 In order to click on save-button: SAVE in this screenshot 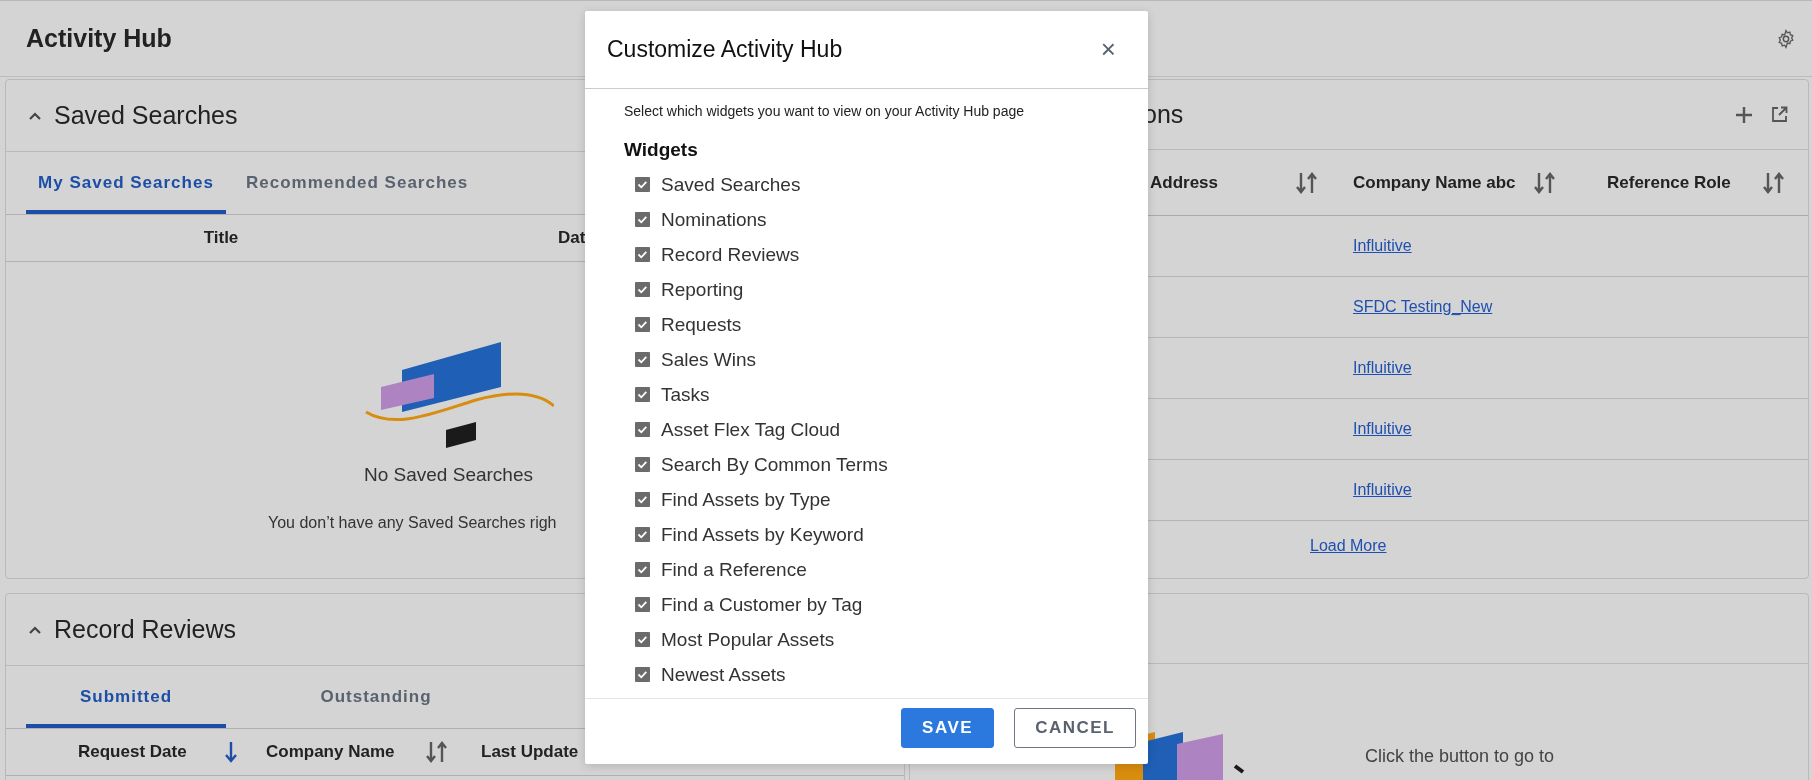, I will do `click(948, 727)`.